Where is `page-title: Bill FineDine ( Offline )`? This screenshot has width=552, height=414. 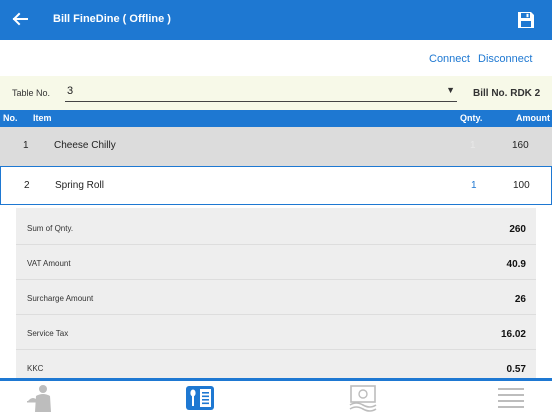
page-title: Bill FineDine ( Offline ) is located at coordinates (112, 19).